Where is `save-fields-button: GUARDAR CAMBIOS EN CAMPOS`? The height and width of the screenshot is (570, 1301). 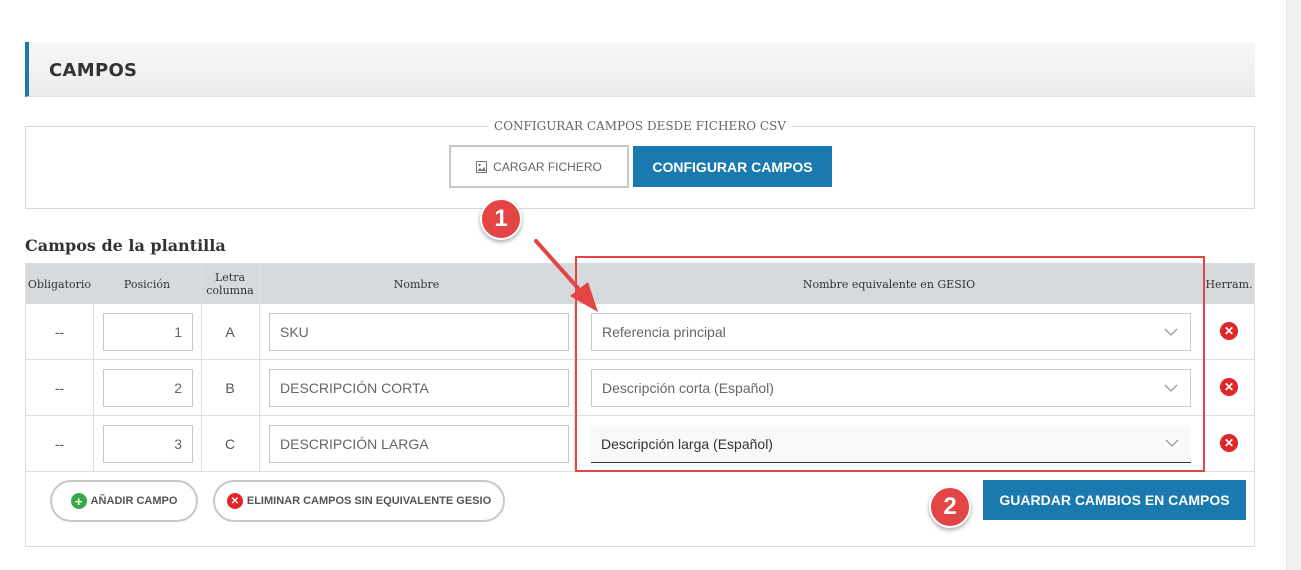
save-fields-button: GUARDAR CAMBIOS EN CAMPOS is located at coordinates (1114, 500).